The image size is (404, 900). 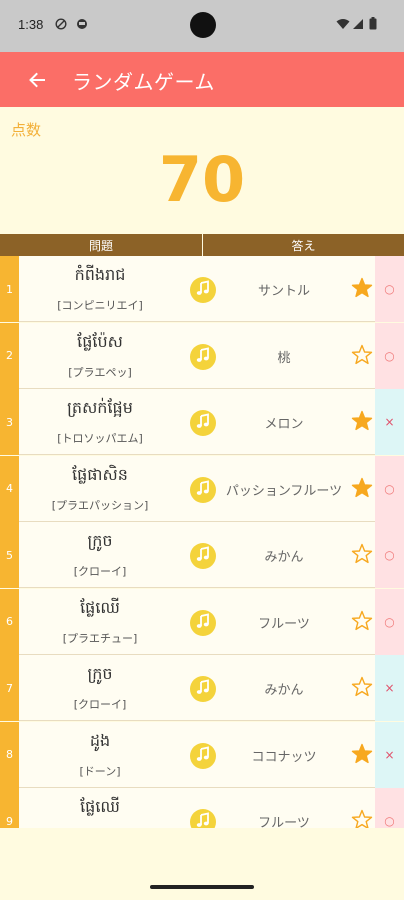 I want to click on katakana-reading: [ドーン], so click(x=100, y=771).